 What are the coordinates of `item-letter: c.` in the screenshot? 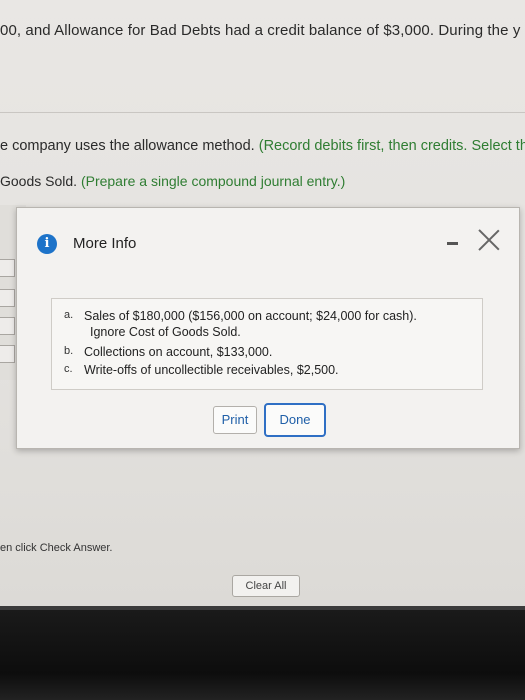 It's located at (68, 369).